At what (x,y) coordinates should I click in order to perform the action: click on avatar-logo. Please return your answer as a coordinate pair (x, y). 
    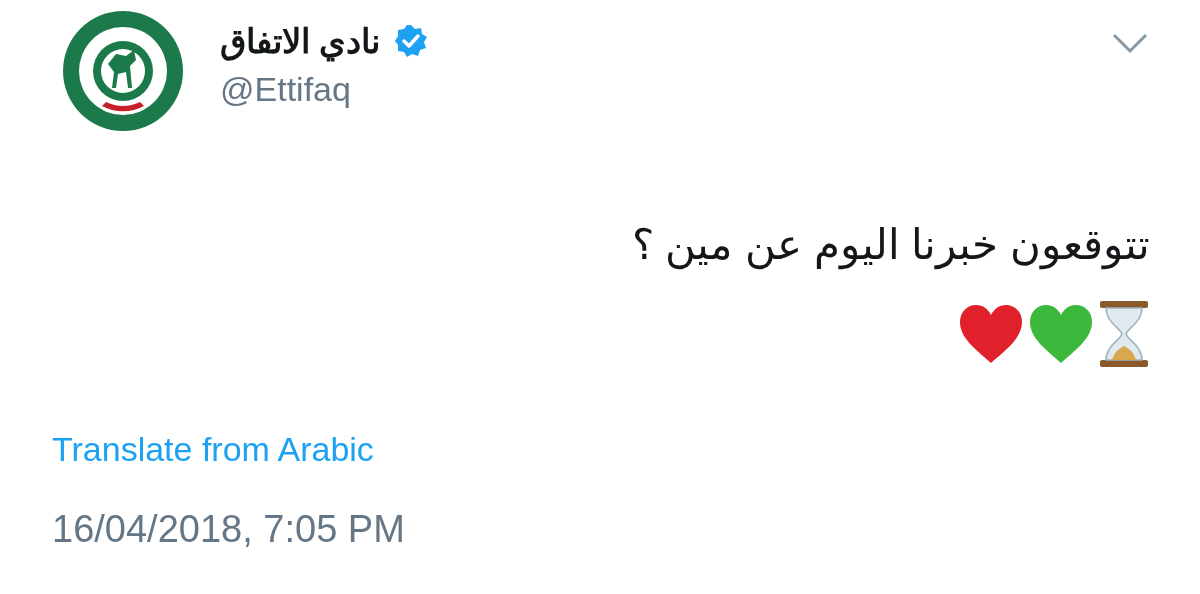
    Looking at the image, I should click on (123, 71).